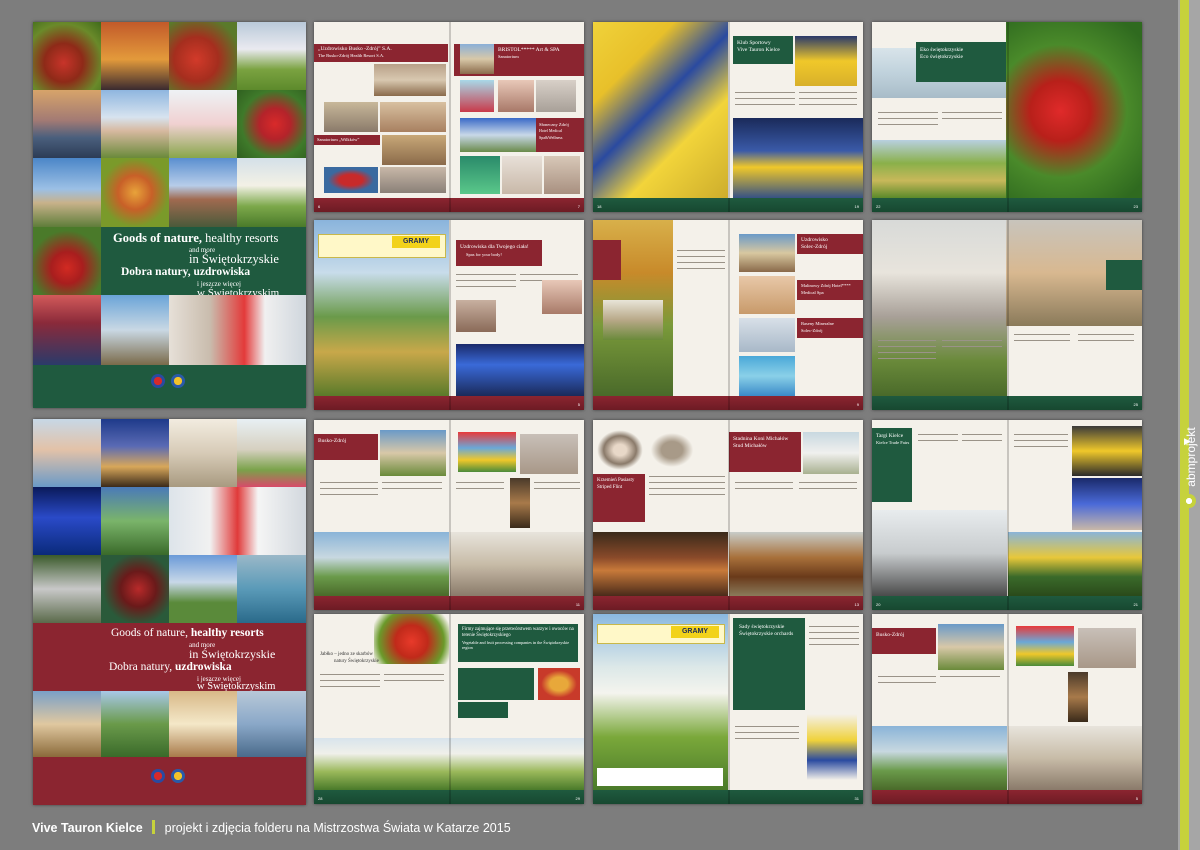 This screenshot has width=1200, height=850. Describe the element at coordinates (1135, 604) in the screenshot. I see `page-number: 21` at that location.